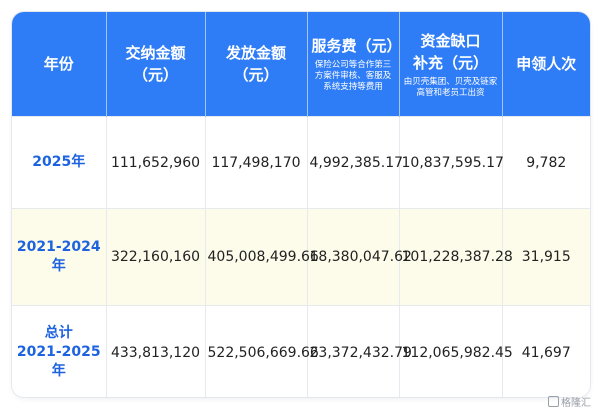 This screenshot has height=411, width=605. Describe the element at coordinates (353, 76) in the screenshot. I see `header-service-fee-note: 保险公司等合作第三方案件审核、客服及系统支持等费用` at that location.